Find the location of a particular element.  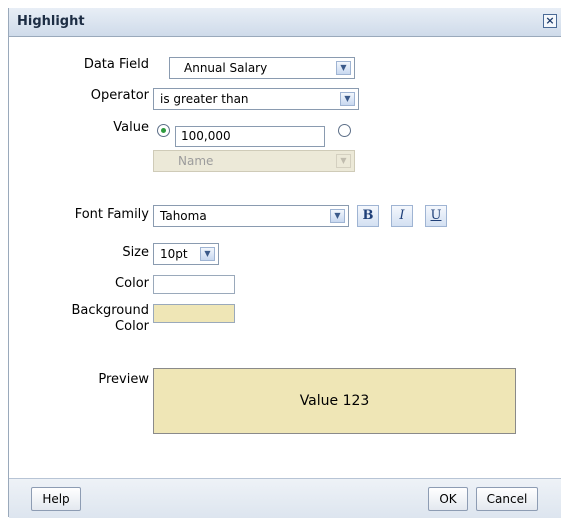

data-field-value: Annual Salary is located at coordinates (226, 68).